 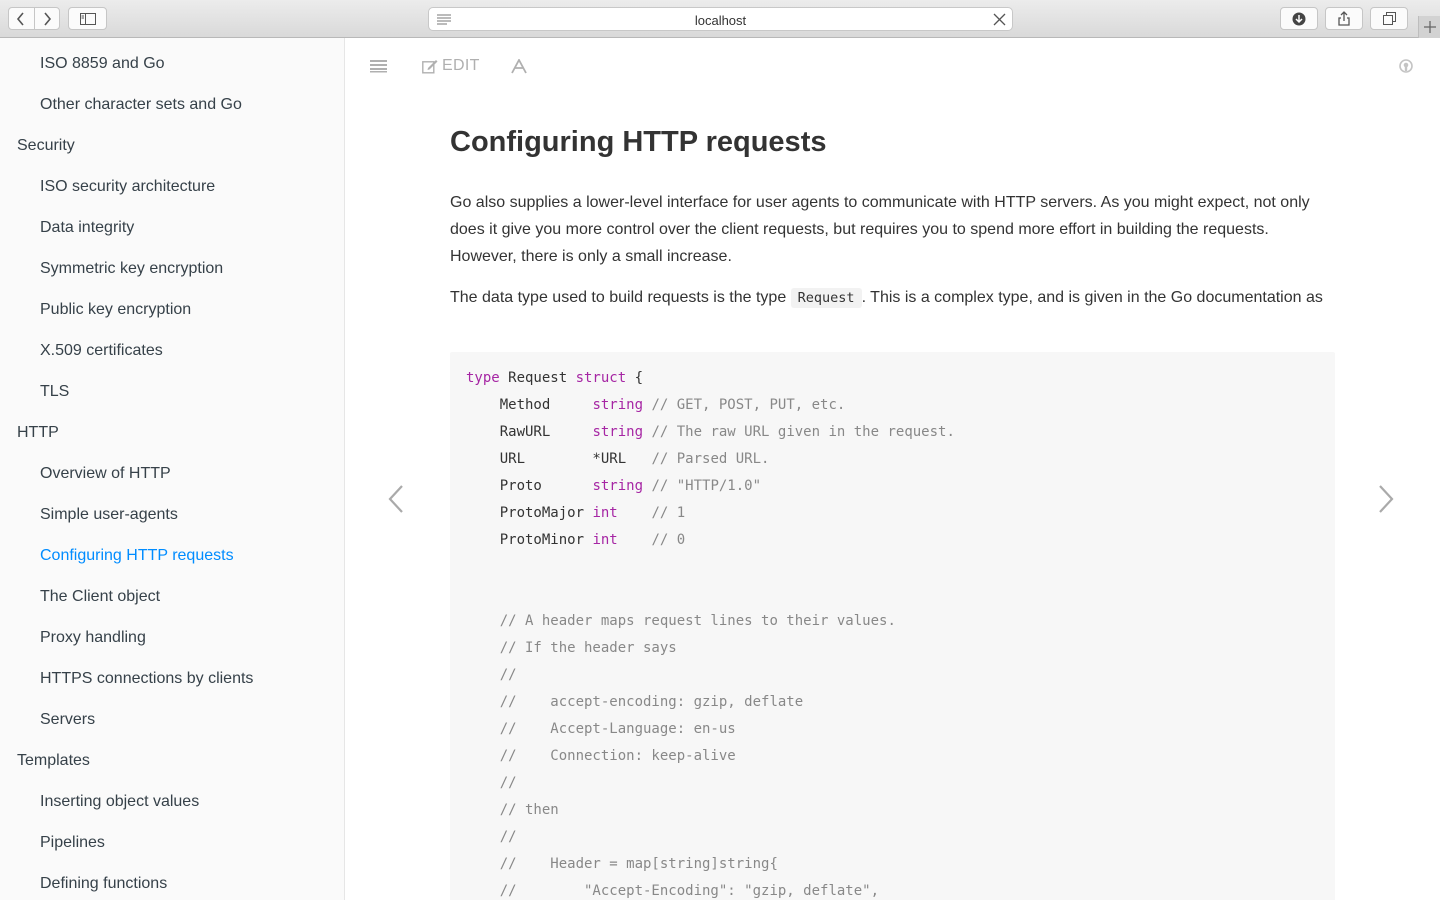 I want to click on tabs-overview-button, so click(x=1389, y=18).